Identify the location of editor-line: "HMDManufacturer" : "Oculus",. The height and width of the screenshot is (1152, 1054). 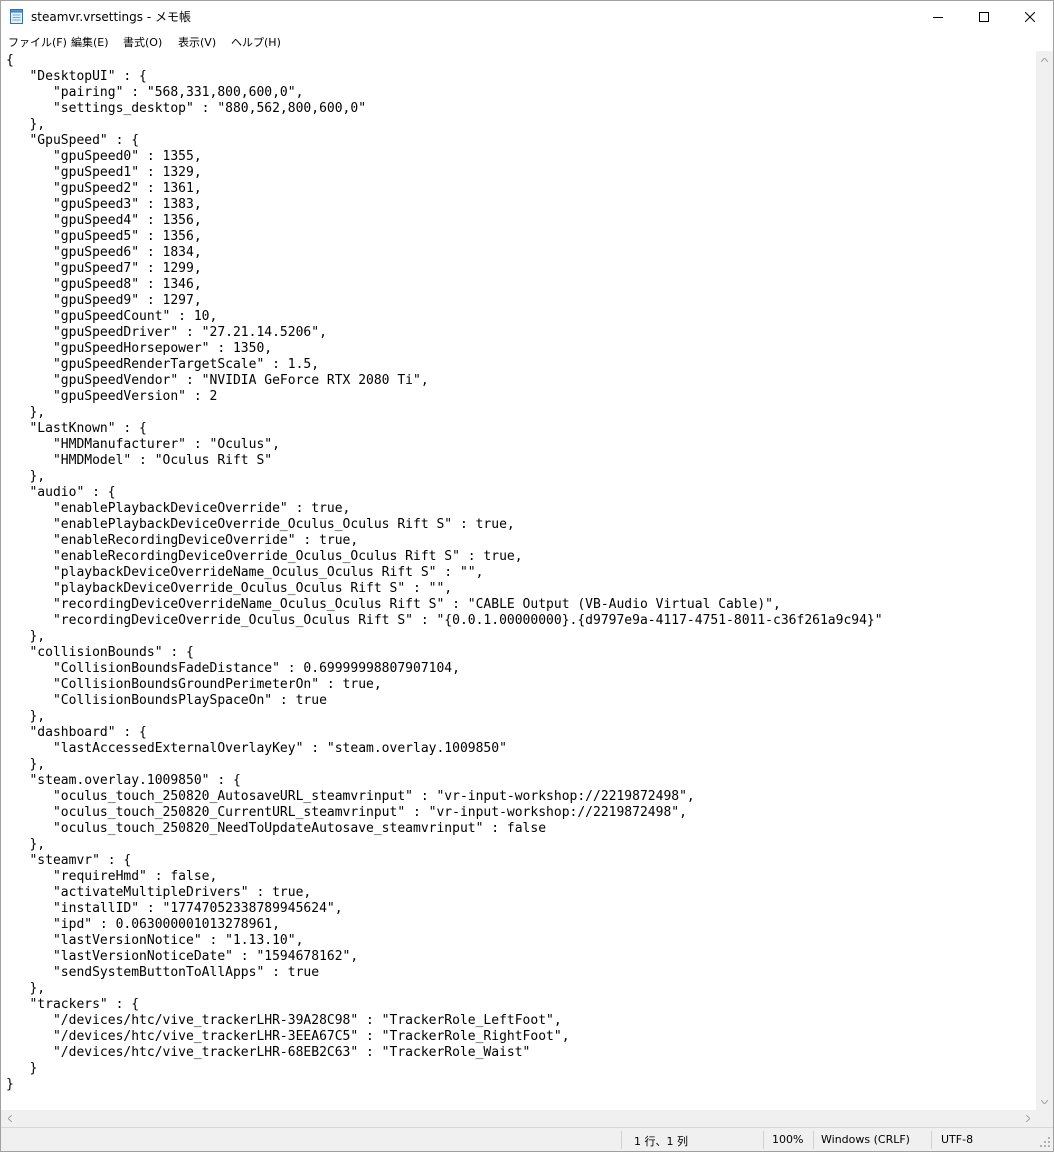
(444, 445).